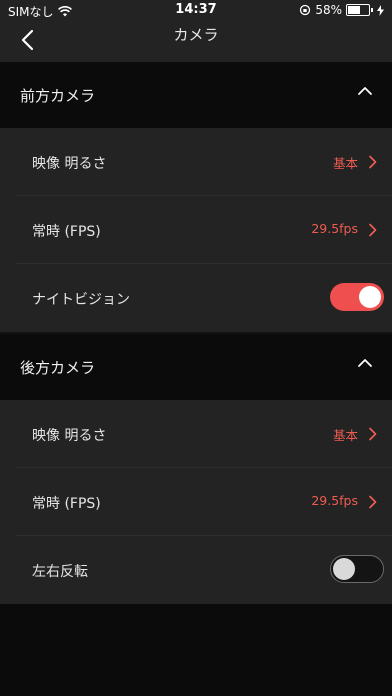 The image size is (392, 696). What do you see at coordinates (196, 162) in the screenshot?
I see `front-brightness-row: 映像 明るさ 基本` at bounding box center [196, 162].